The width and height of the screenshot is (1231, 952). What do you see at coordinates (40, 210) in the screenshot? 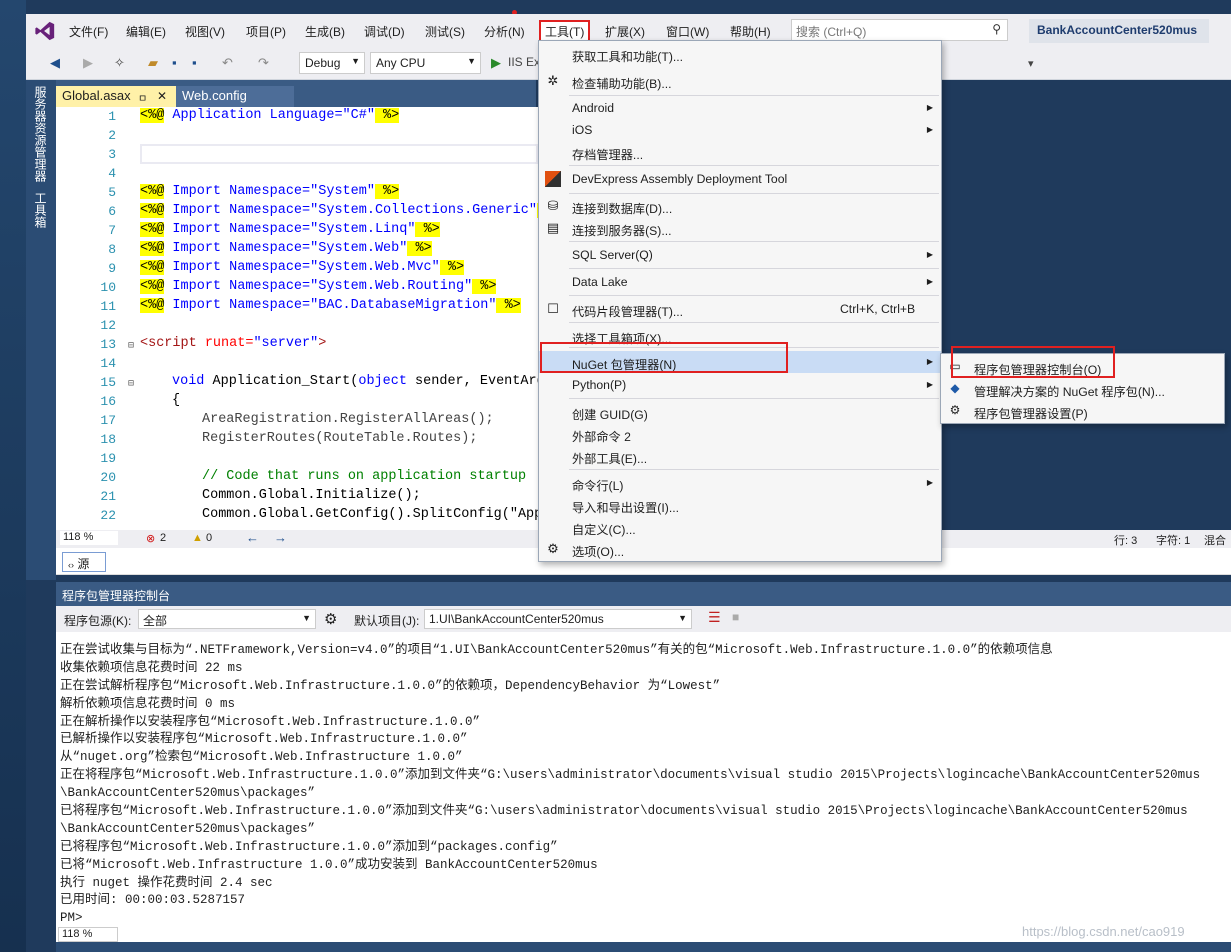
I see `toolbox-tab: 工具箱` at bounding box center [40, 210].